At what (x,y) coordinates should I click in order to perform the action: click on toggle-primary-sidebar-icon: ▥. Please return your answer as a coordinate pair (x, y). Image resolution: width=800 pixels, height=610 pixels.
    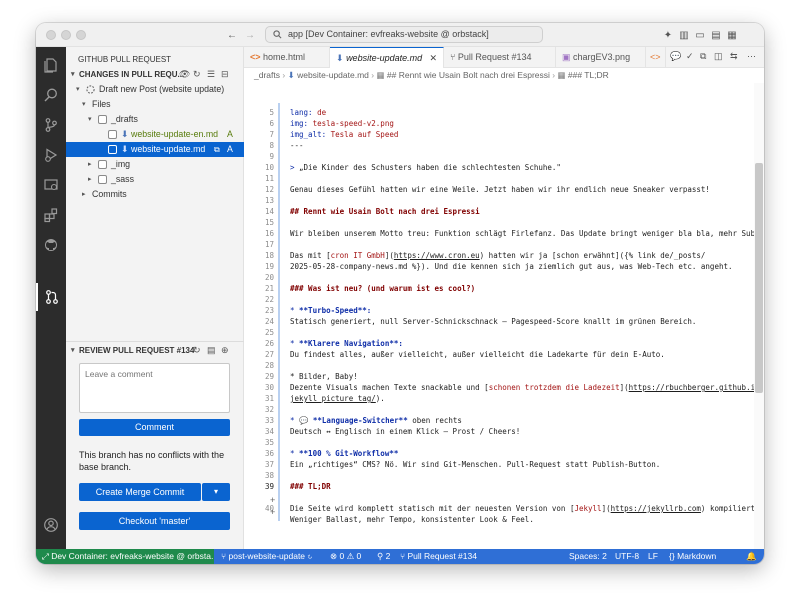
    Looking at the image, I should click on (684, 35).